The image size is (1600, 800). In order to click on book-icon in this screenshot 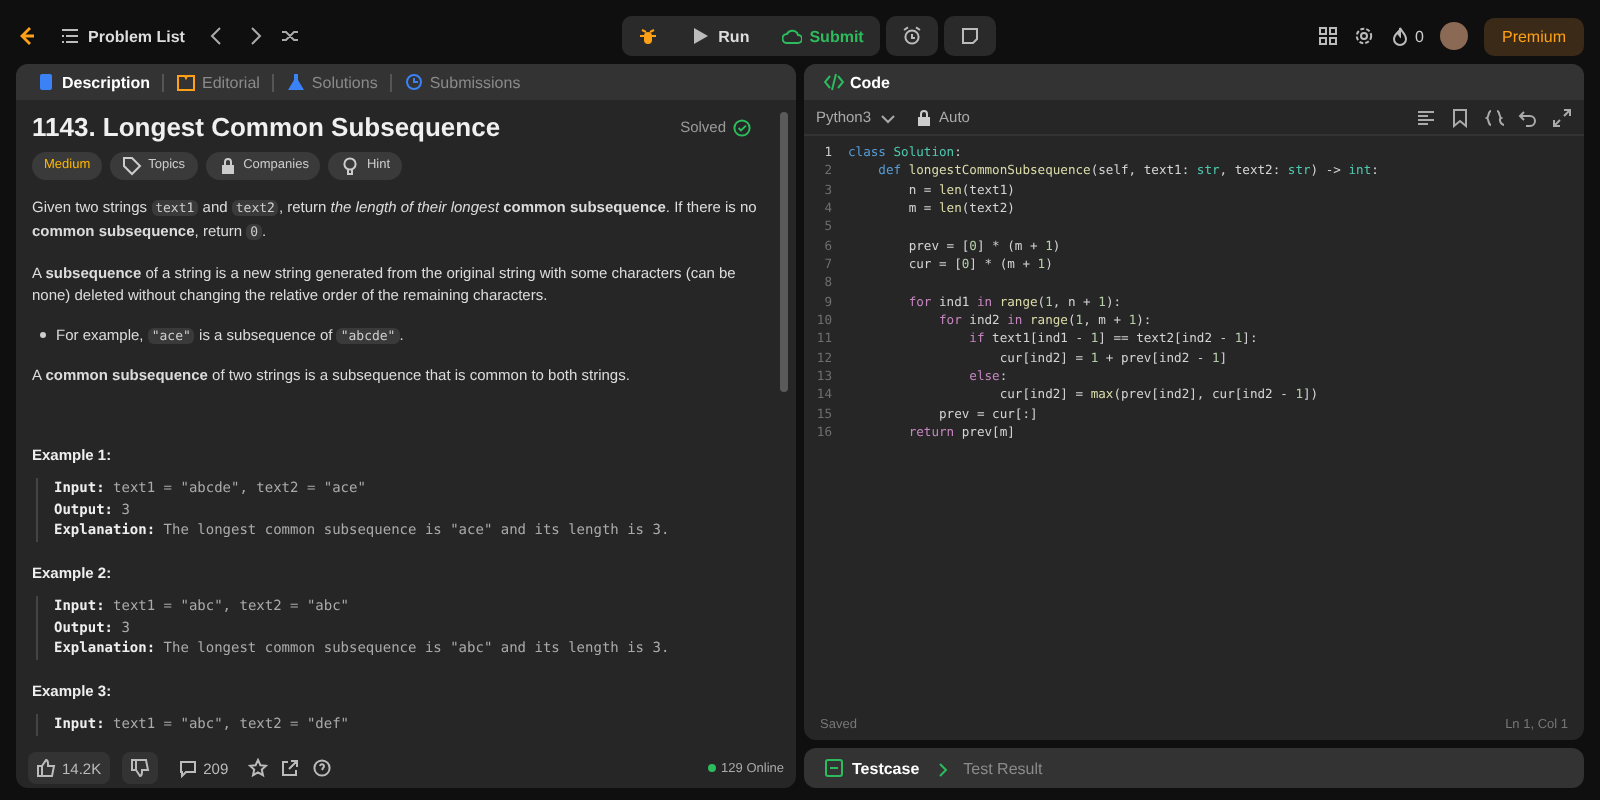, I will do `click(186, 82)`.